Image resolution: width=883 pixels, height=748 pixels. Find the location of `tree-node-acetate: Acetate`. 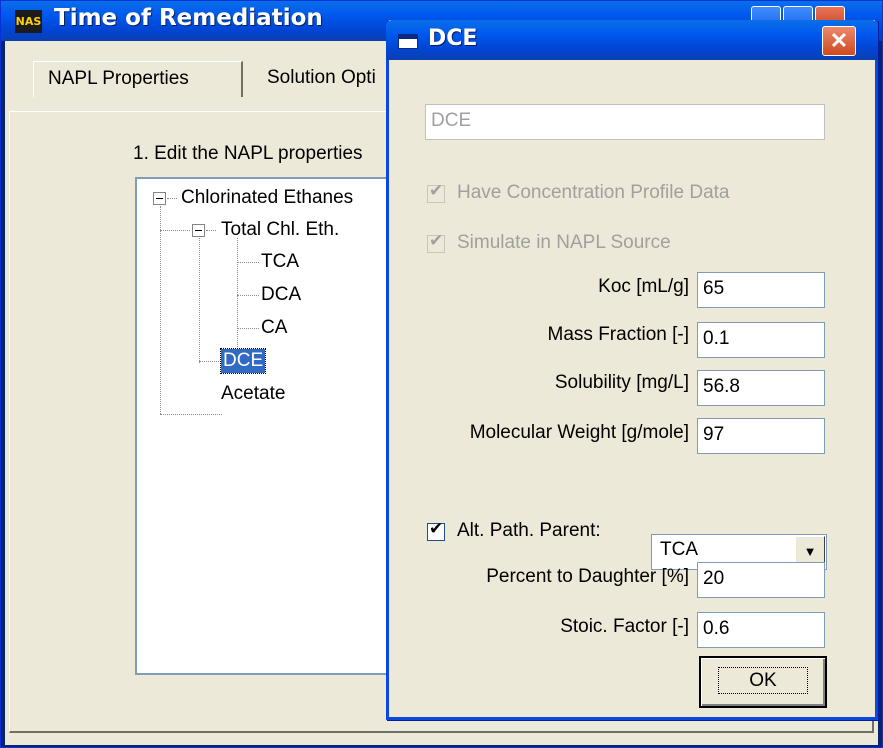

tree-node-acetate: Acetate is located at coordinates (253, 394).